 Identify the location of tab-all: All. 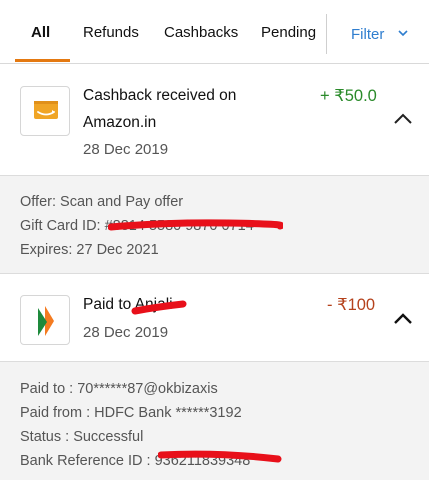
(40, 32).